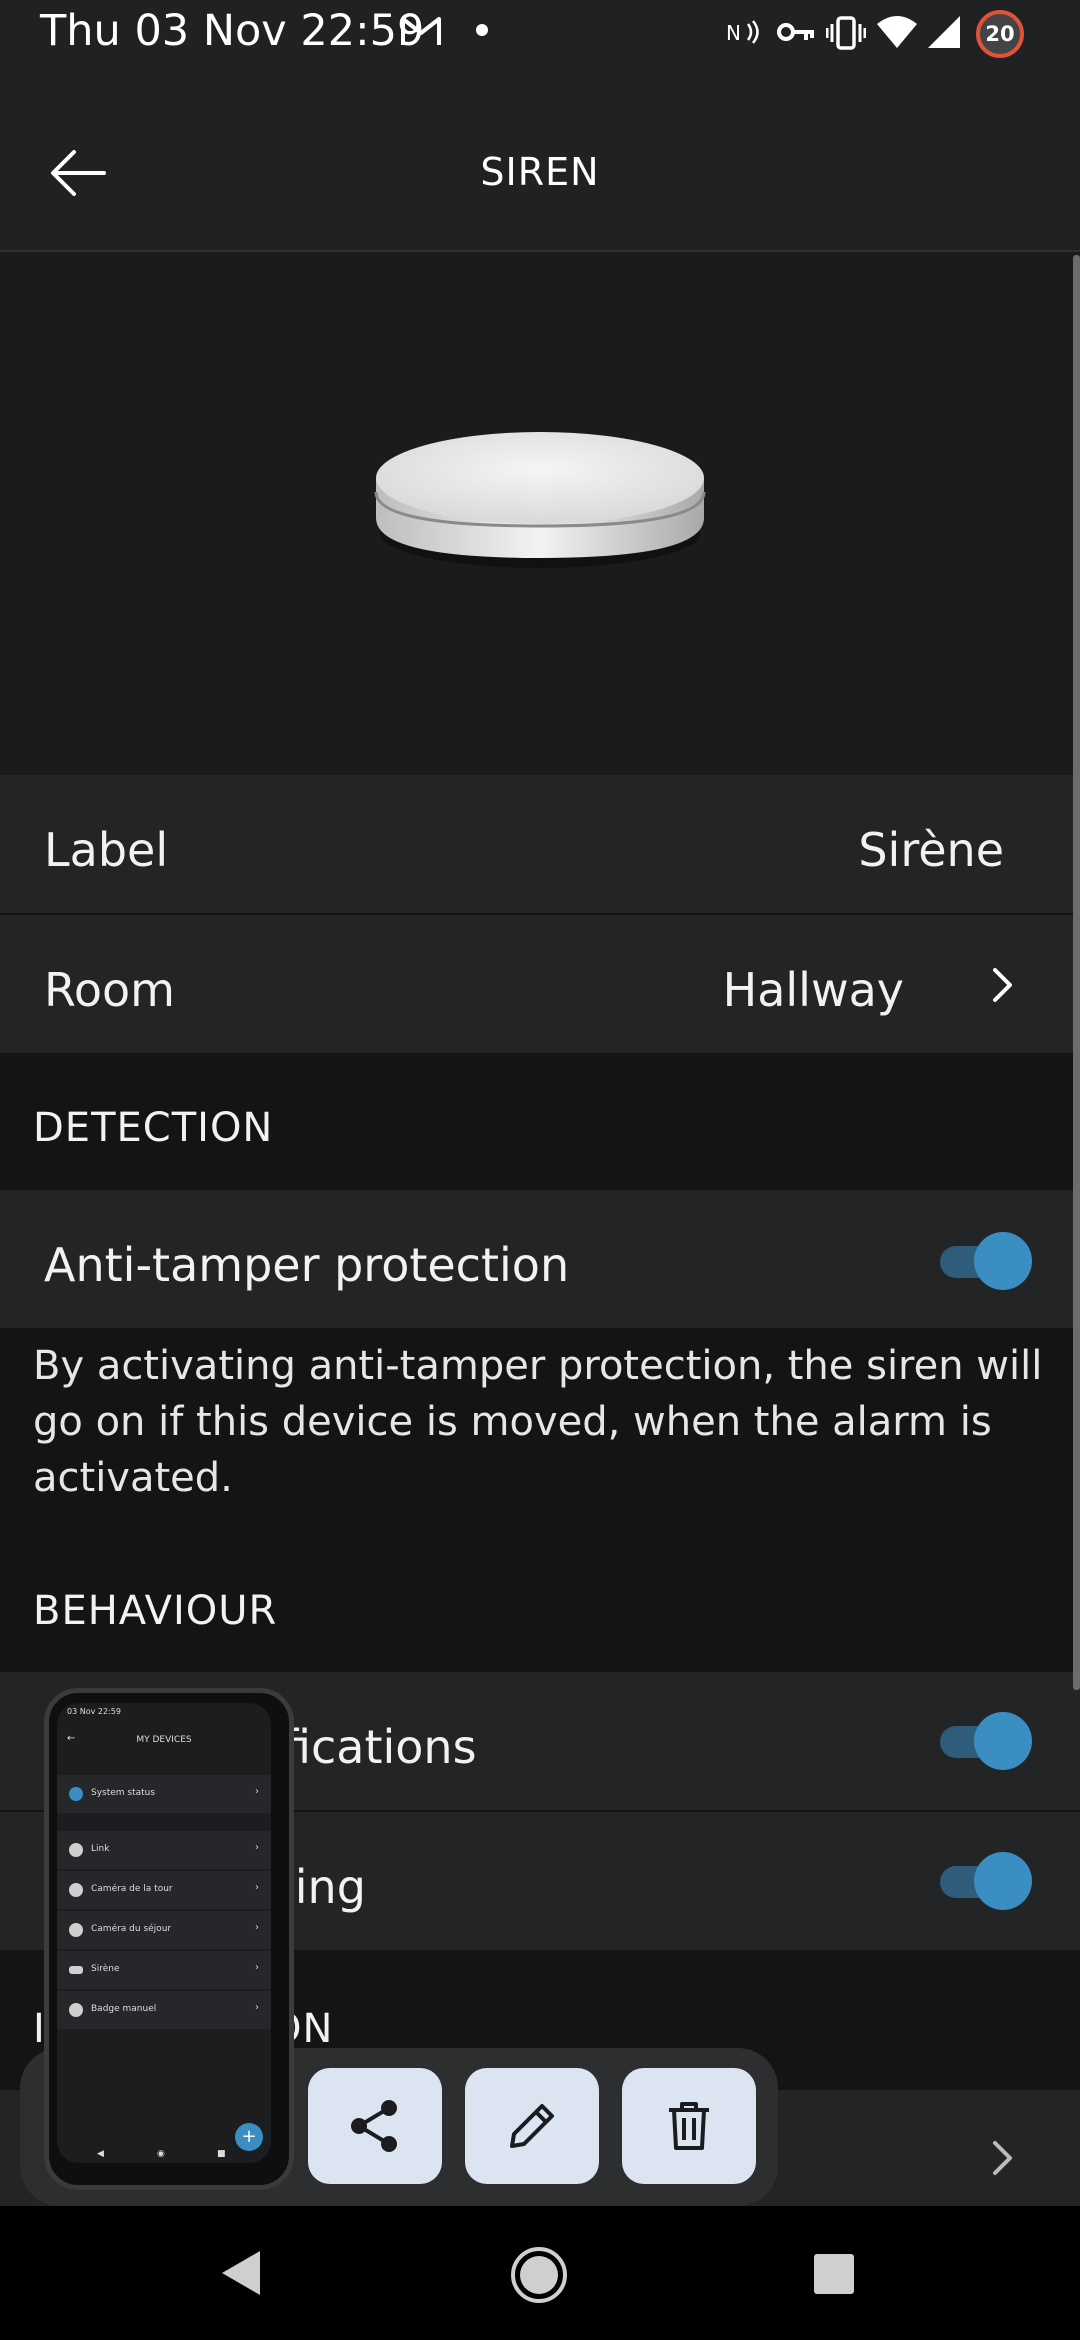 The image size is (1080, 2340). I want to click on thumbnail-item: Link, so click(100, 1849).